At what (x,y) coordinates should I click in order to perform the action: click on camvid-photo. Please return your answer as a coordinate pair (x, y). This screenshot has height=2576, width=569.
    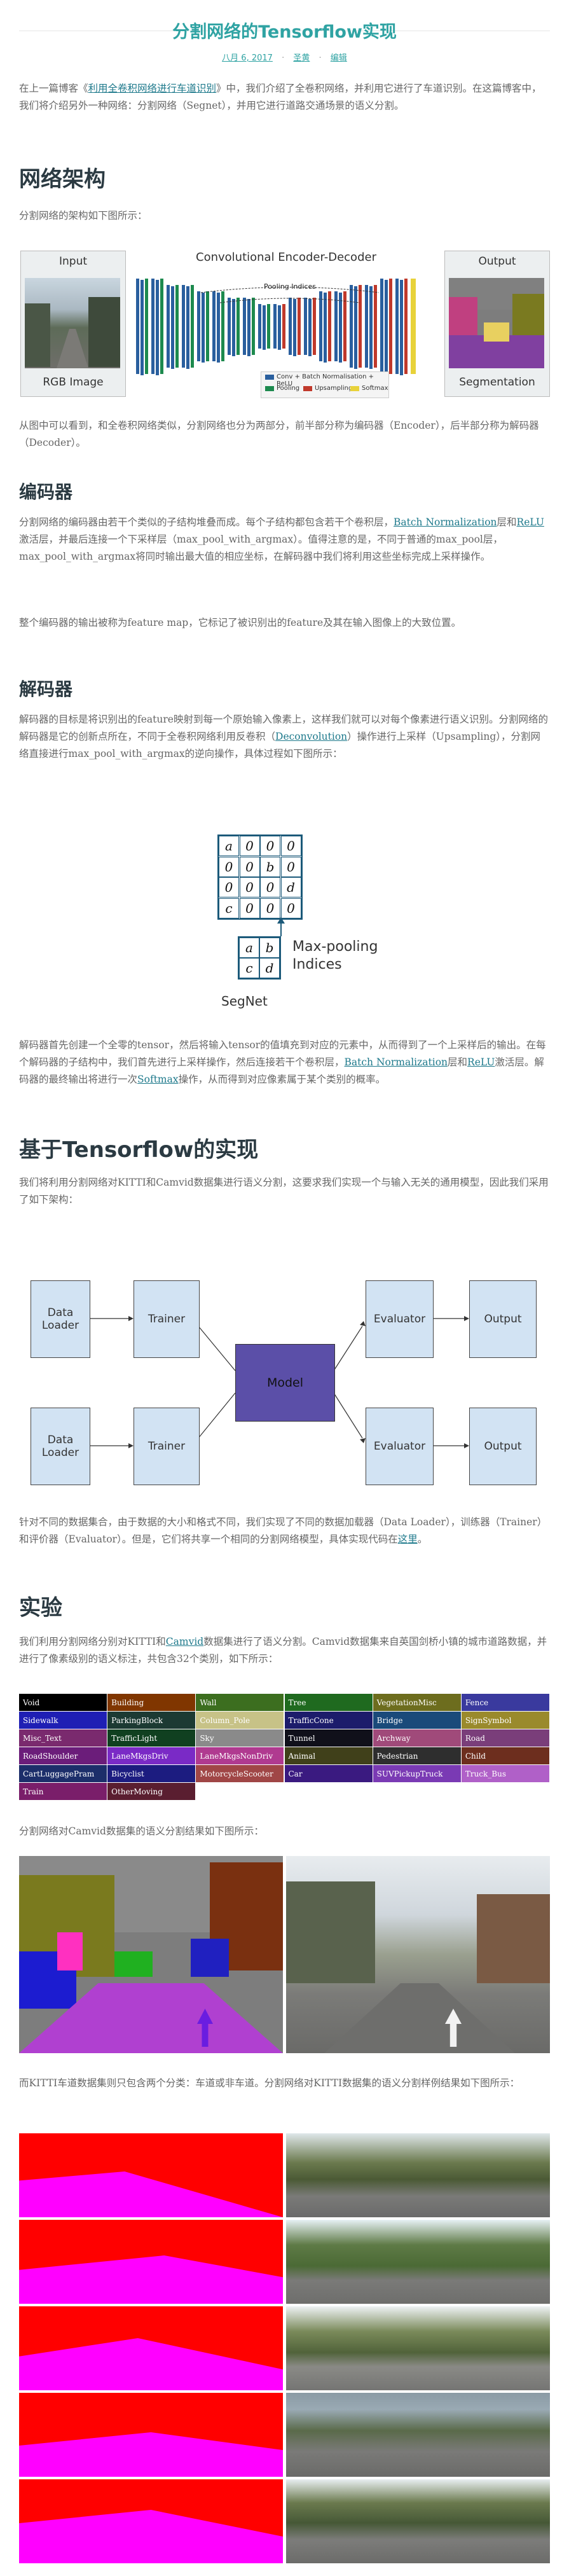
    Looking at the image, I should click on (418, 1954).